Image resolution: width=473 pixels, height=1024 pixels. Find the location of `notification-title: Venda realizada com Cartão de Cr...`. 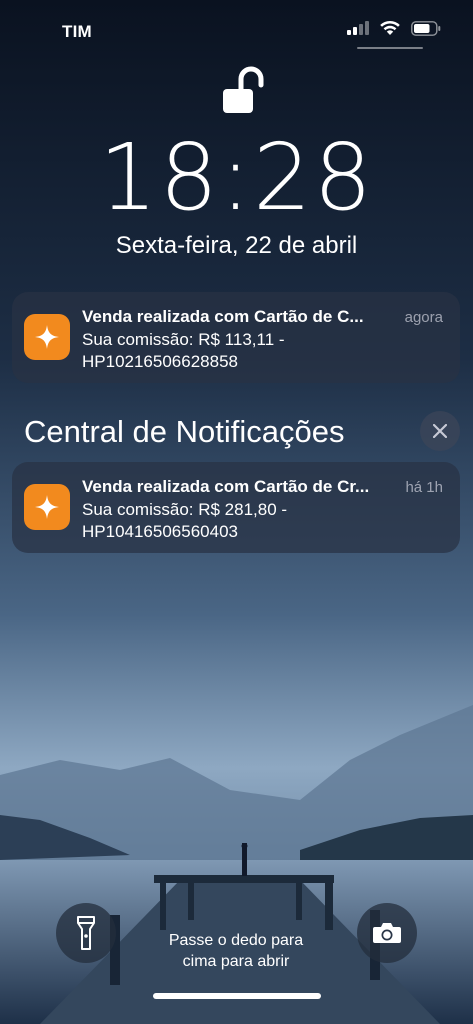

notification-title: Venda realizada com Cartão de Cr... is located at coordinates (226, 486).